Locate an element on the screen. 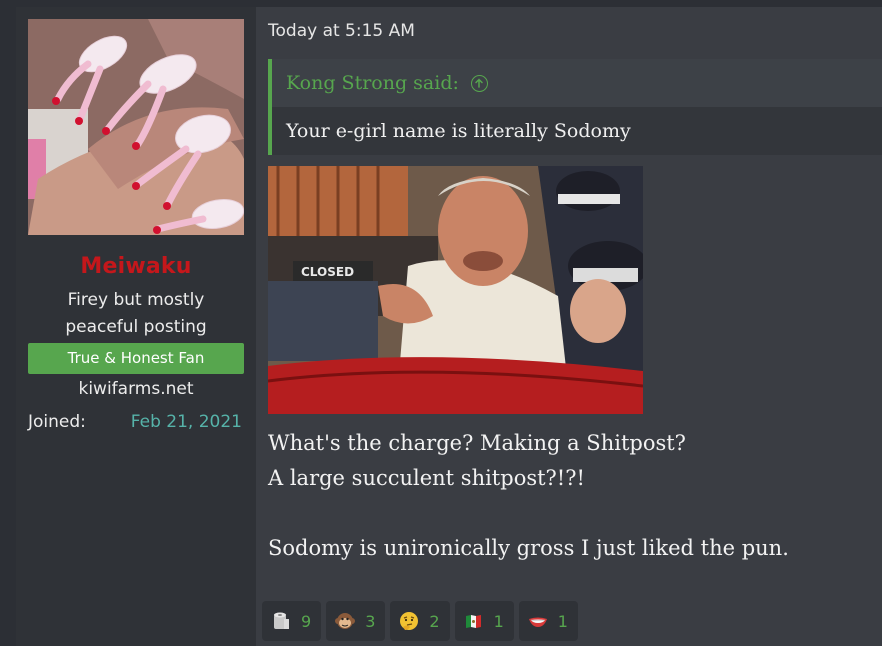 Image resolution: width=882 pixels, height=646 pixels. username-link: Meiwaku is located at coordinates (136, 266).